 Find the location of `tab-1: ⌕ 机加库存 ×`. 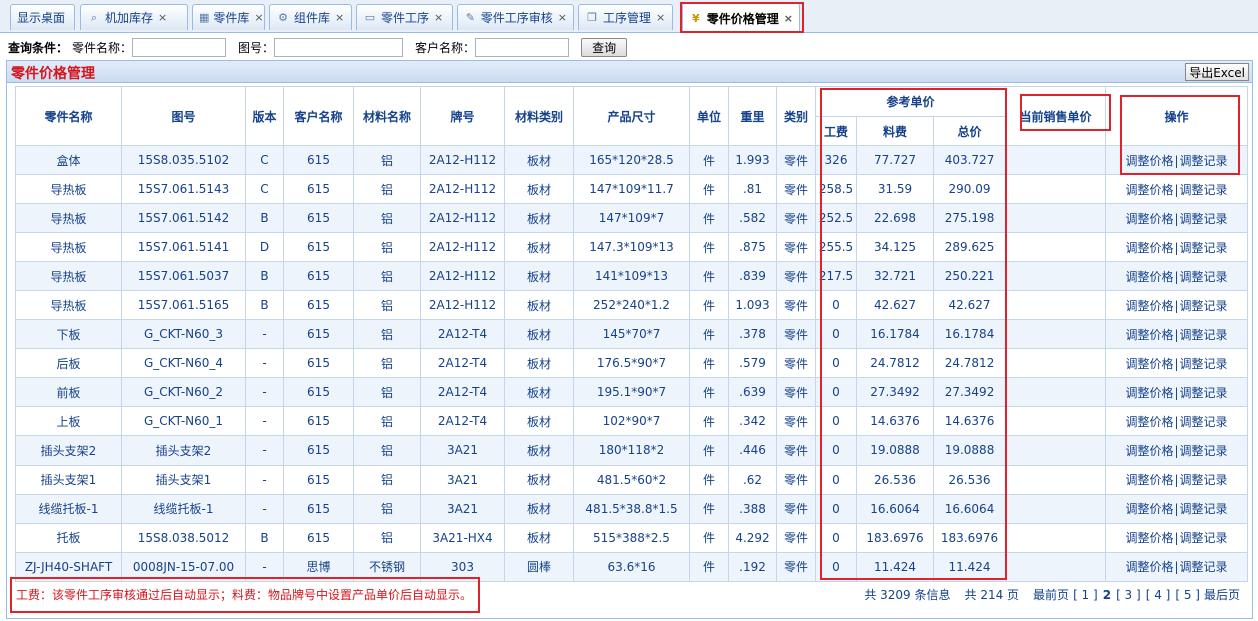

tab-1: ⌕ 机加库存 × is located at coordinates (134, 17).